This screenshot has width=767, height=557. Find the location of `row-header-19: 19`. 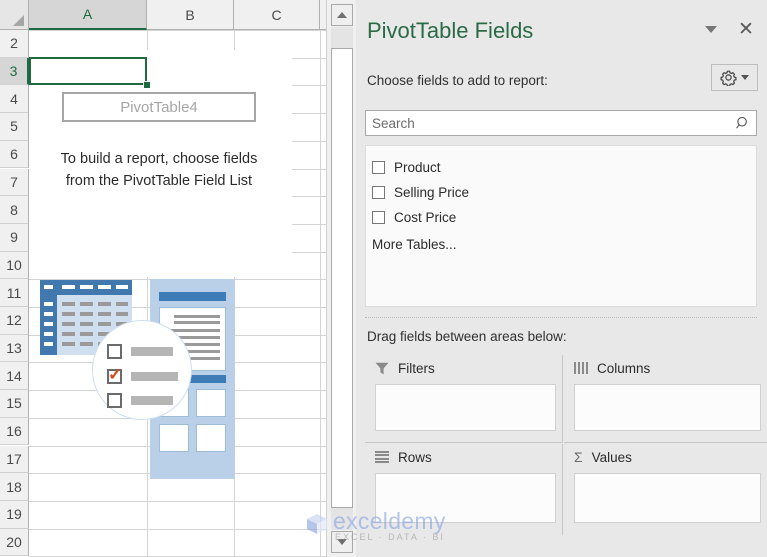

row-header-19: 19 is located at coordinates (14, 514).